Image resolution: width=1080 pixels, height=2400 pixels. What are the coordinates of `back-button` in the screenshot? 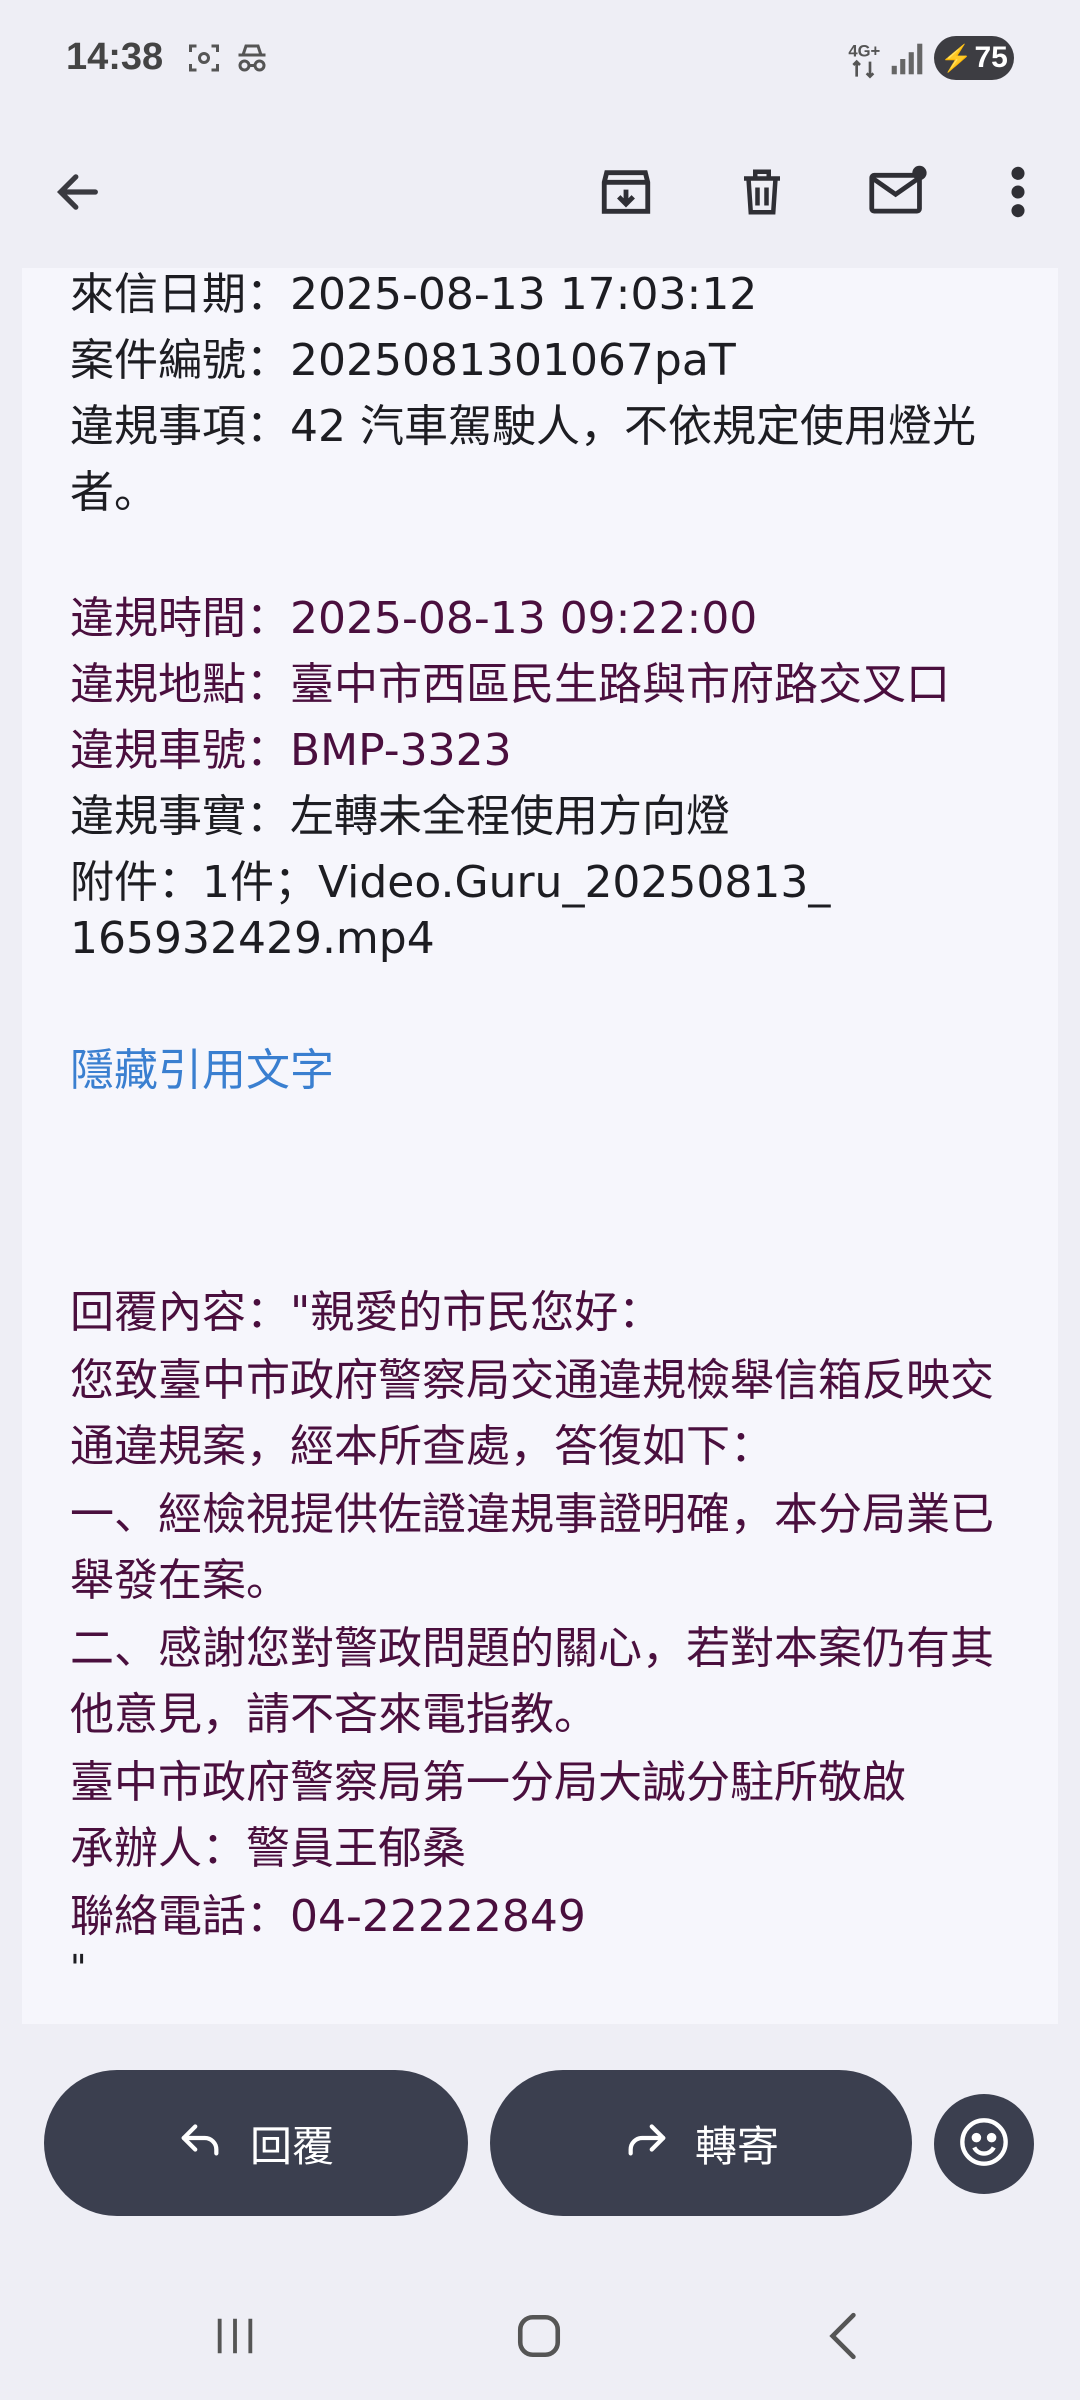 It's located at (78, 194).